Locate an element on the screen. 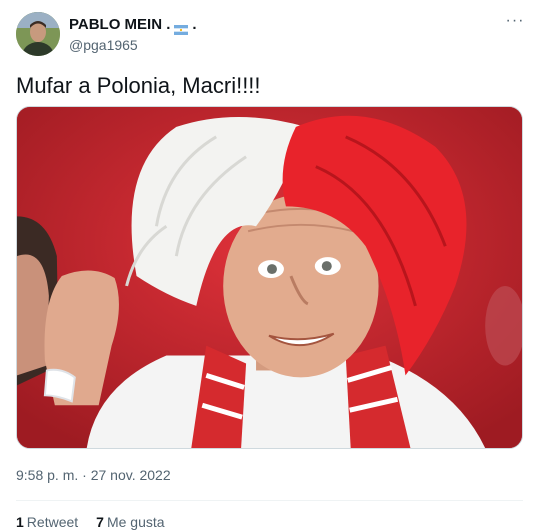 This screenshot has width=539, height=531. divider is located at coordinates (269, 500).